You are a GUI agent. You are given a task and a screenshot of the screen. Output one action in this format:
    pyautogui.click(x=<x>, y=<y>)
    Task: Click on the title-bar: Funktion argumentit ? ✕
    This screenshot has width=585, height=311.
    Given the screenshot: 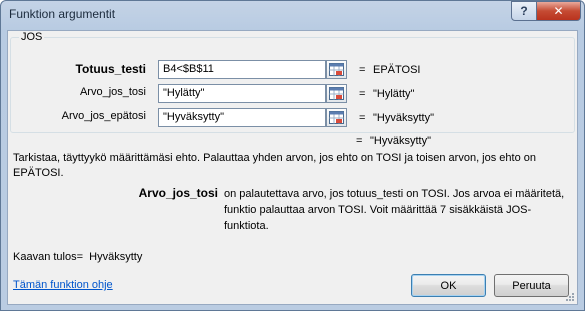 What is the action you would take?
    pyautogui.click(x=292, y=15)
    